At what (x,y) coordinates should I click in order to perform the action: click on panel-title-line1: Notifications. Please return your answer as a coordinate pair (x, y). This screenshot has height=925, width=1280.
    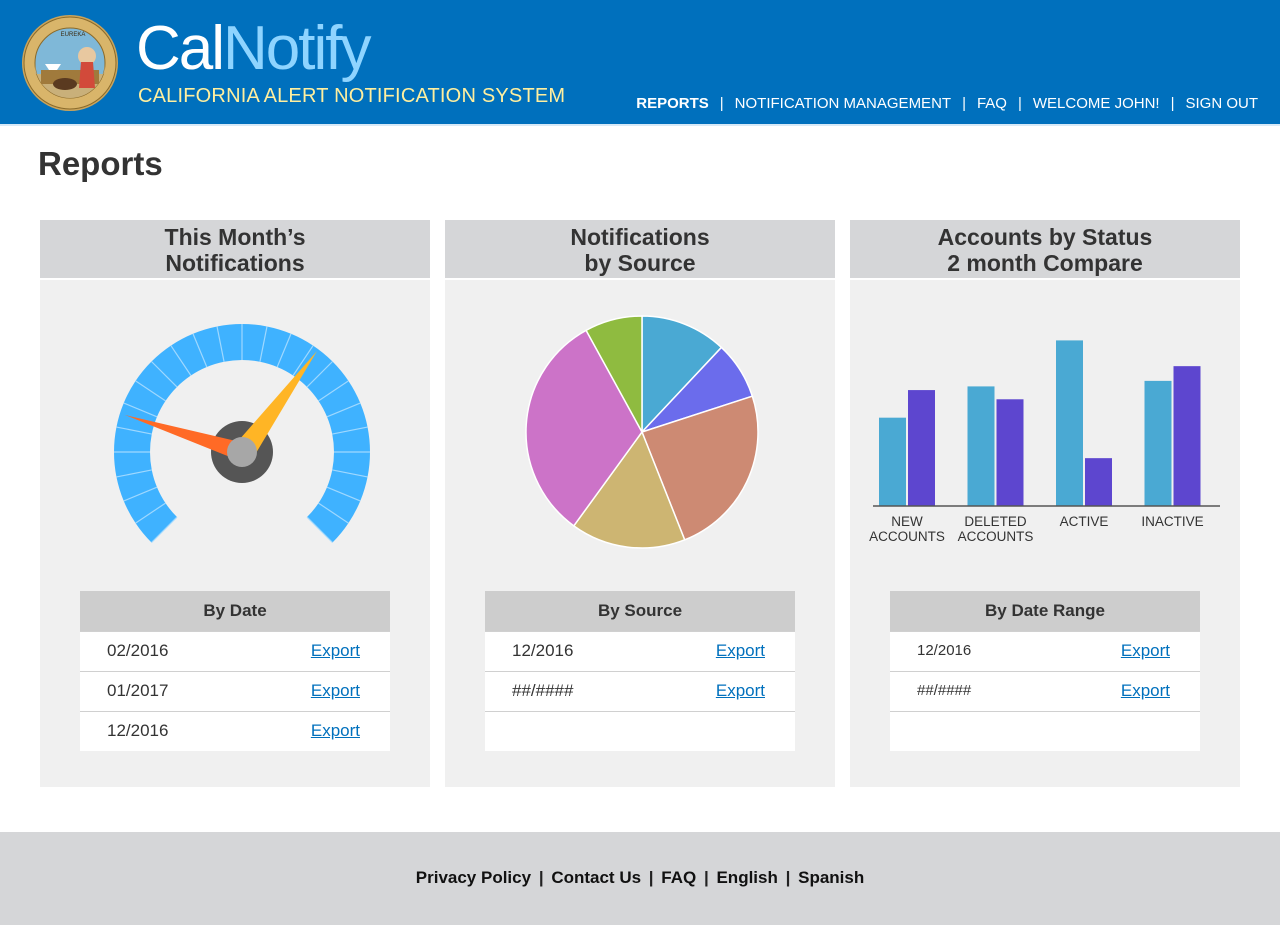
    Looking at the image, I should click on (640, 237).